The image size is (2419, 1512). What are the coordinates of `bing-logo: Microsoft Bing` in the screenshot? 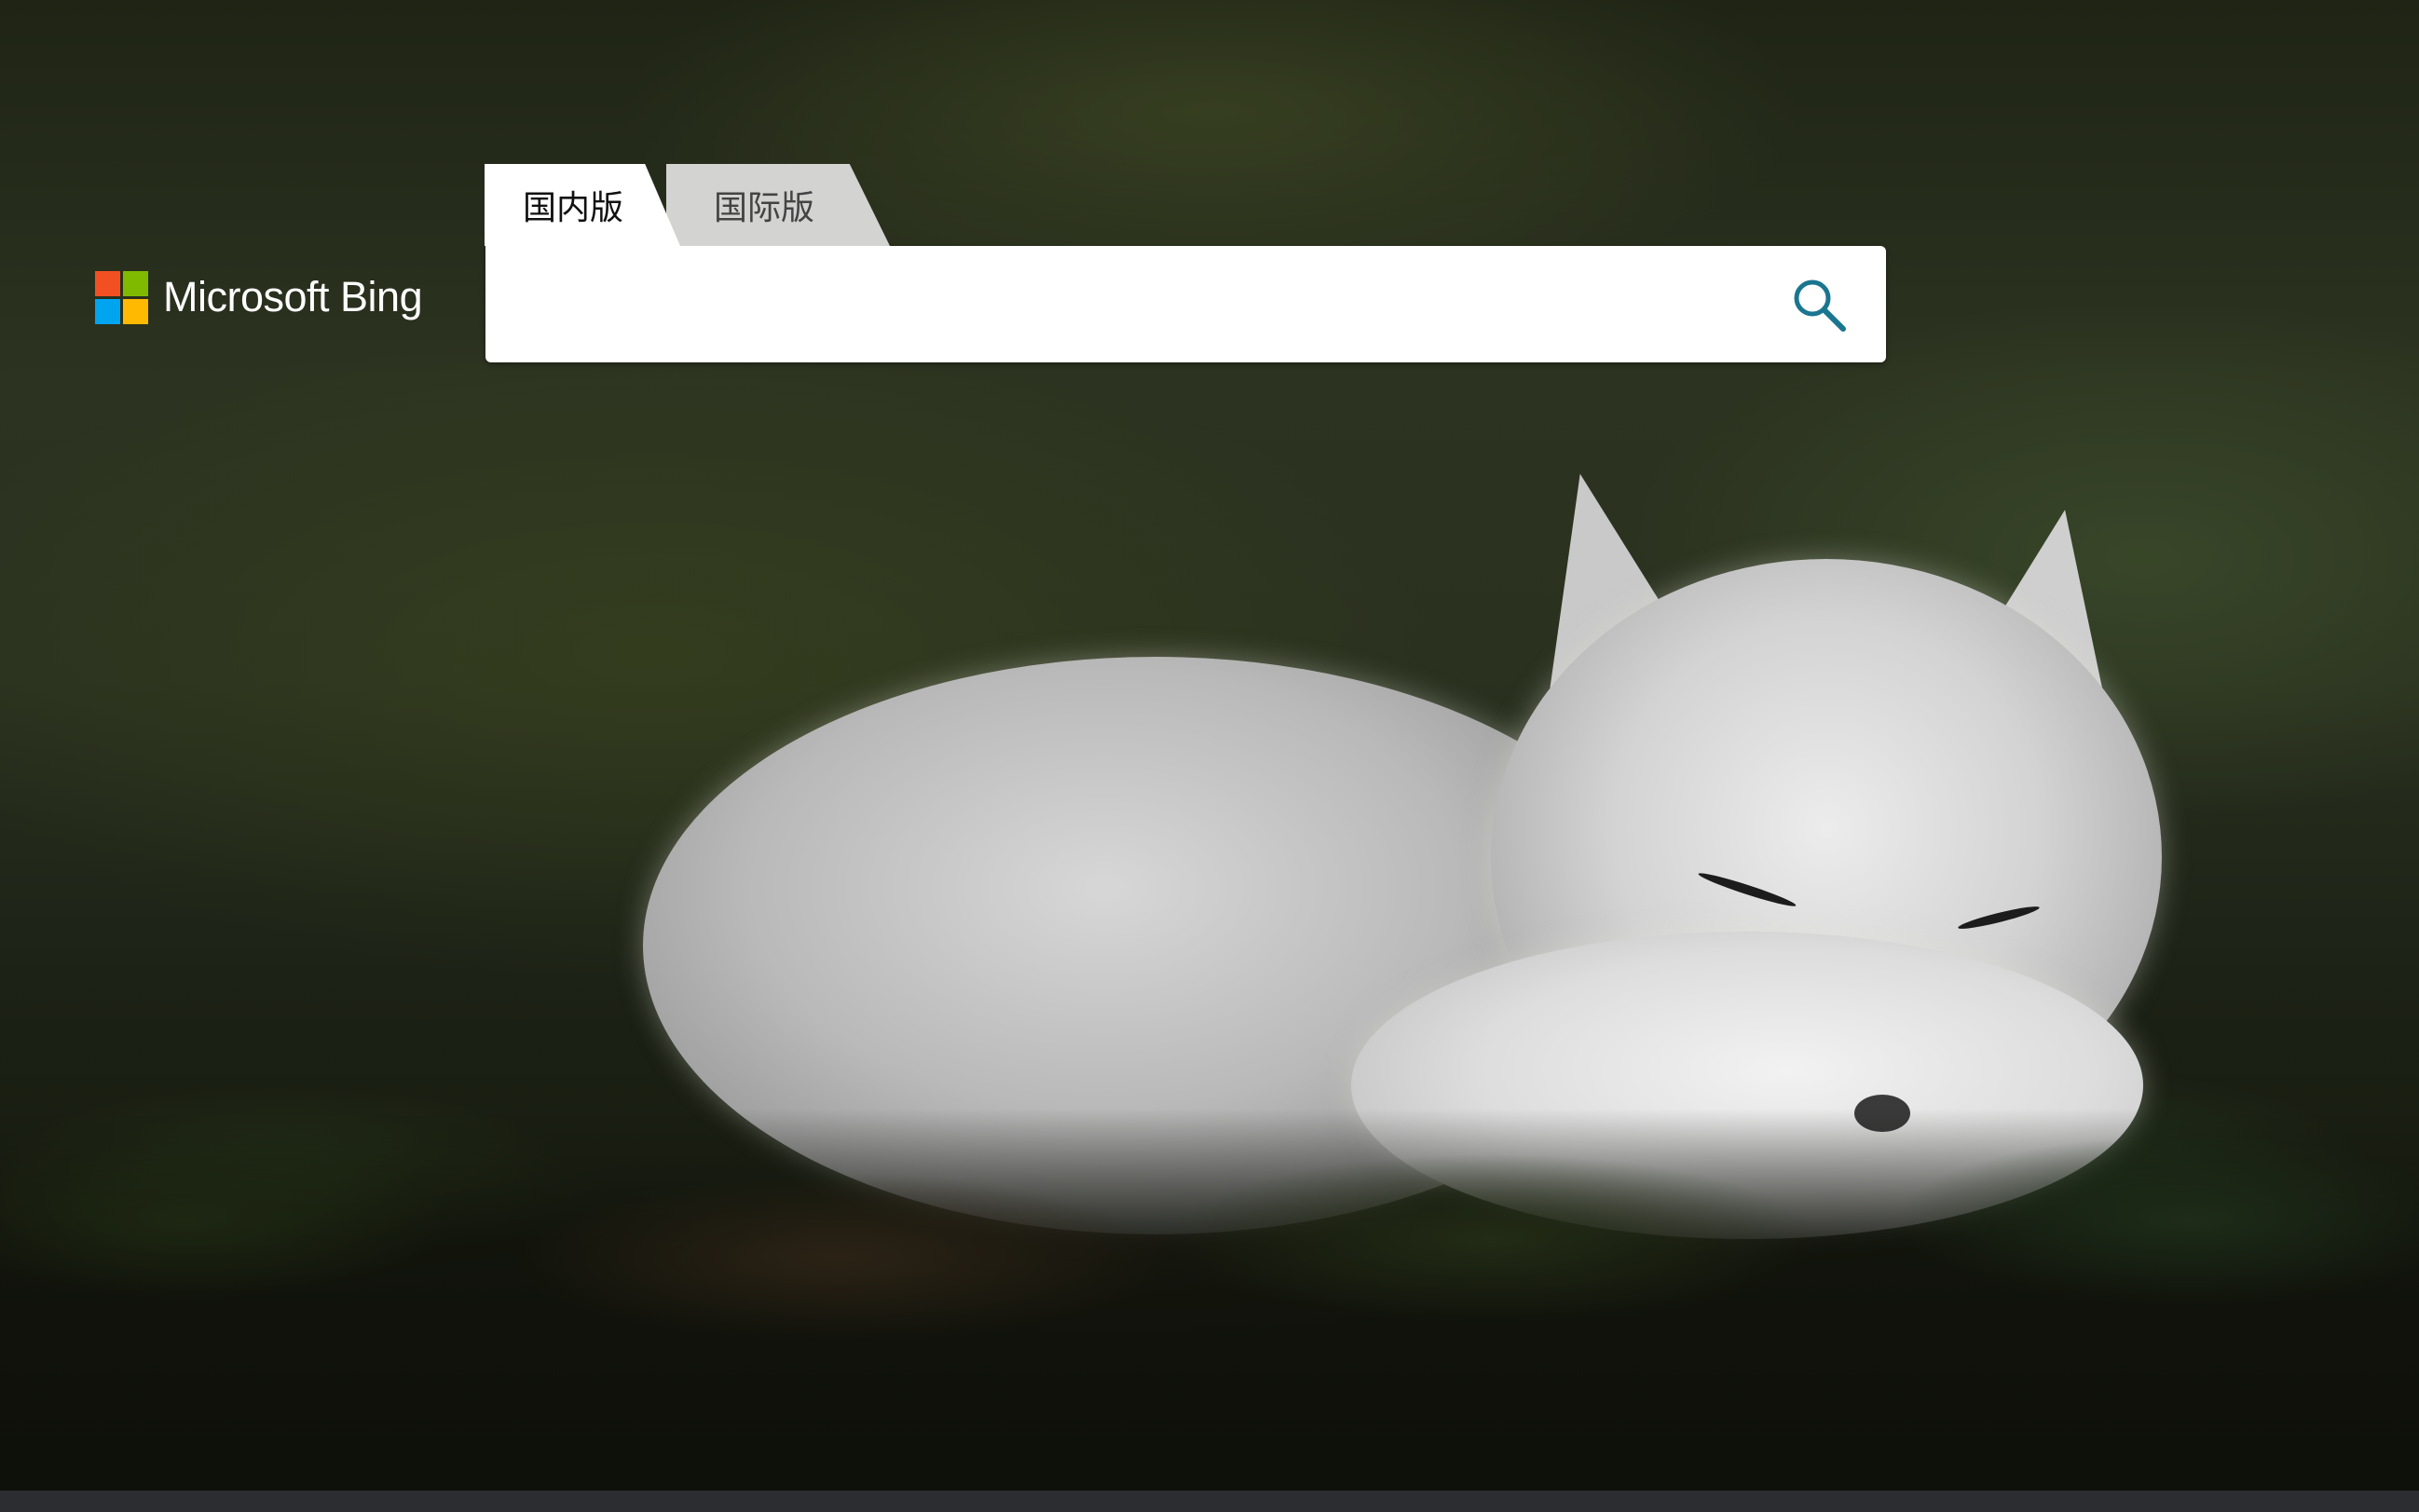 It's located at (259, 297).